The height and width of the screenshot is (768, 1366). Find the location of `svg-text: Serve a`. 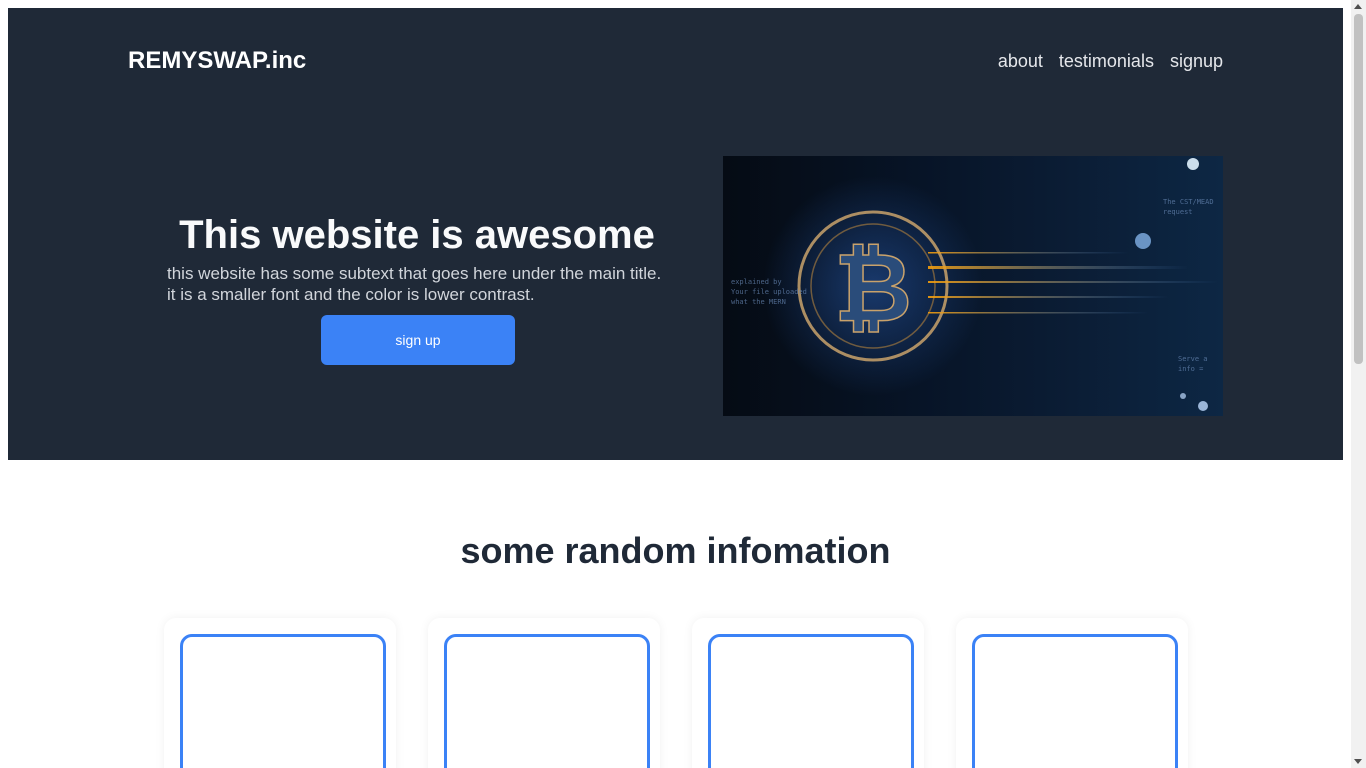

svg-text: Serve a is located at coordinates (1193, 359).